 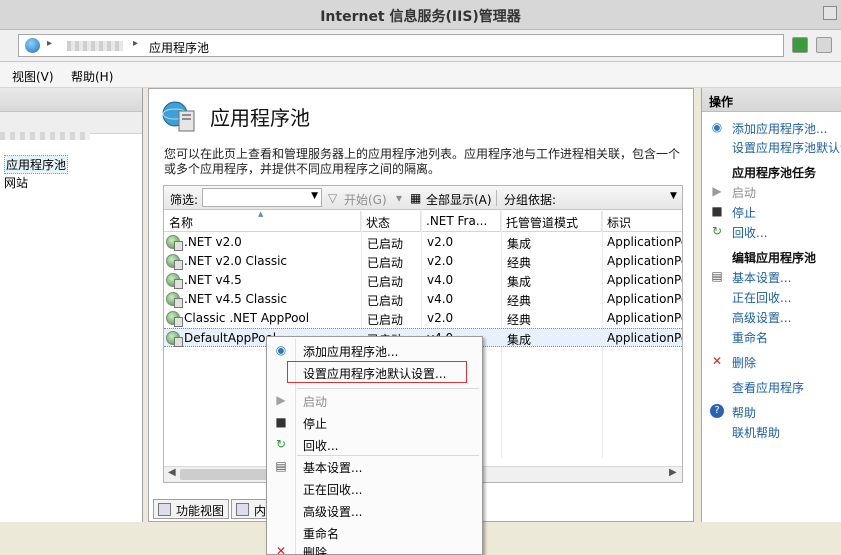 What do you see at coordinates (800, 45) in the screenshot?
I see `go-icon` at bounding box center [800, 45].